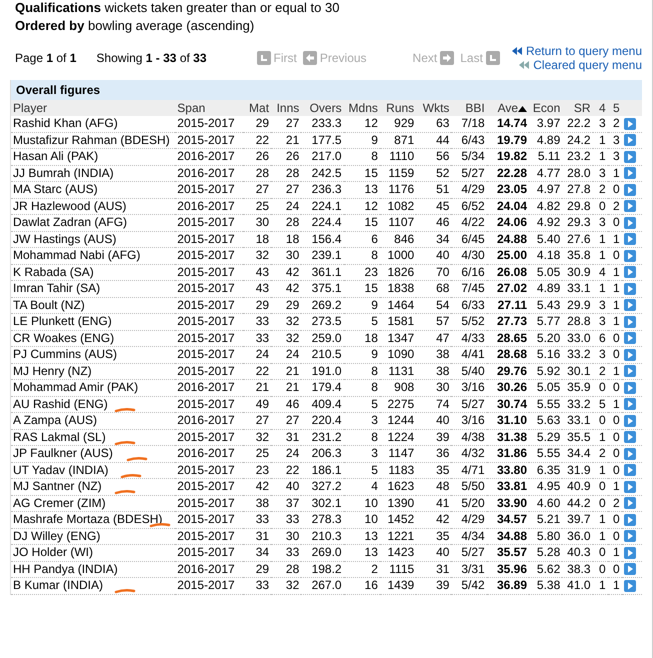 The image size is (653, 658). Describe the element at coordinates (398, 354) in the screenshot. I see `table-cell: 1090` at that location.